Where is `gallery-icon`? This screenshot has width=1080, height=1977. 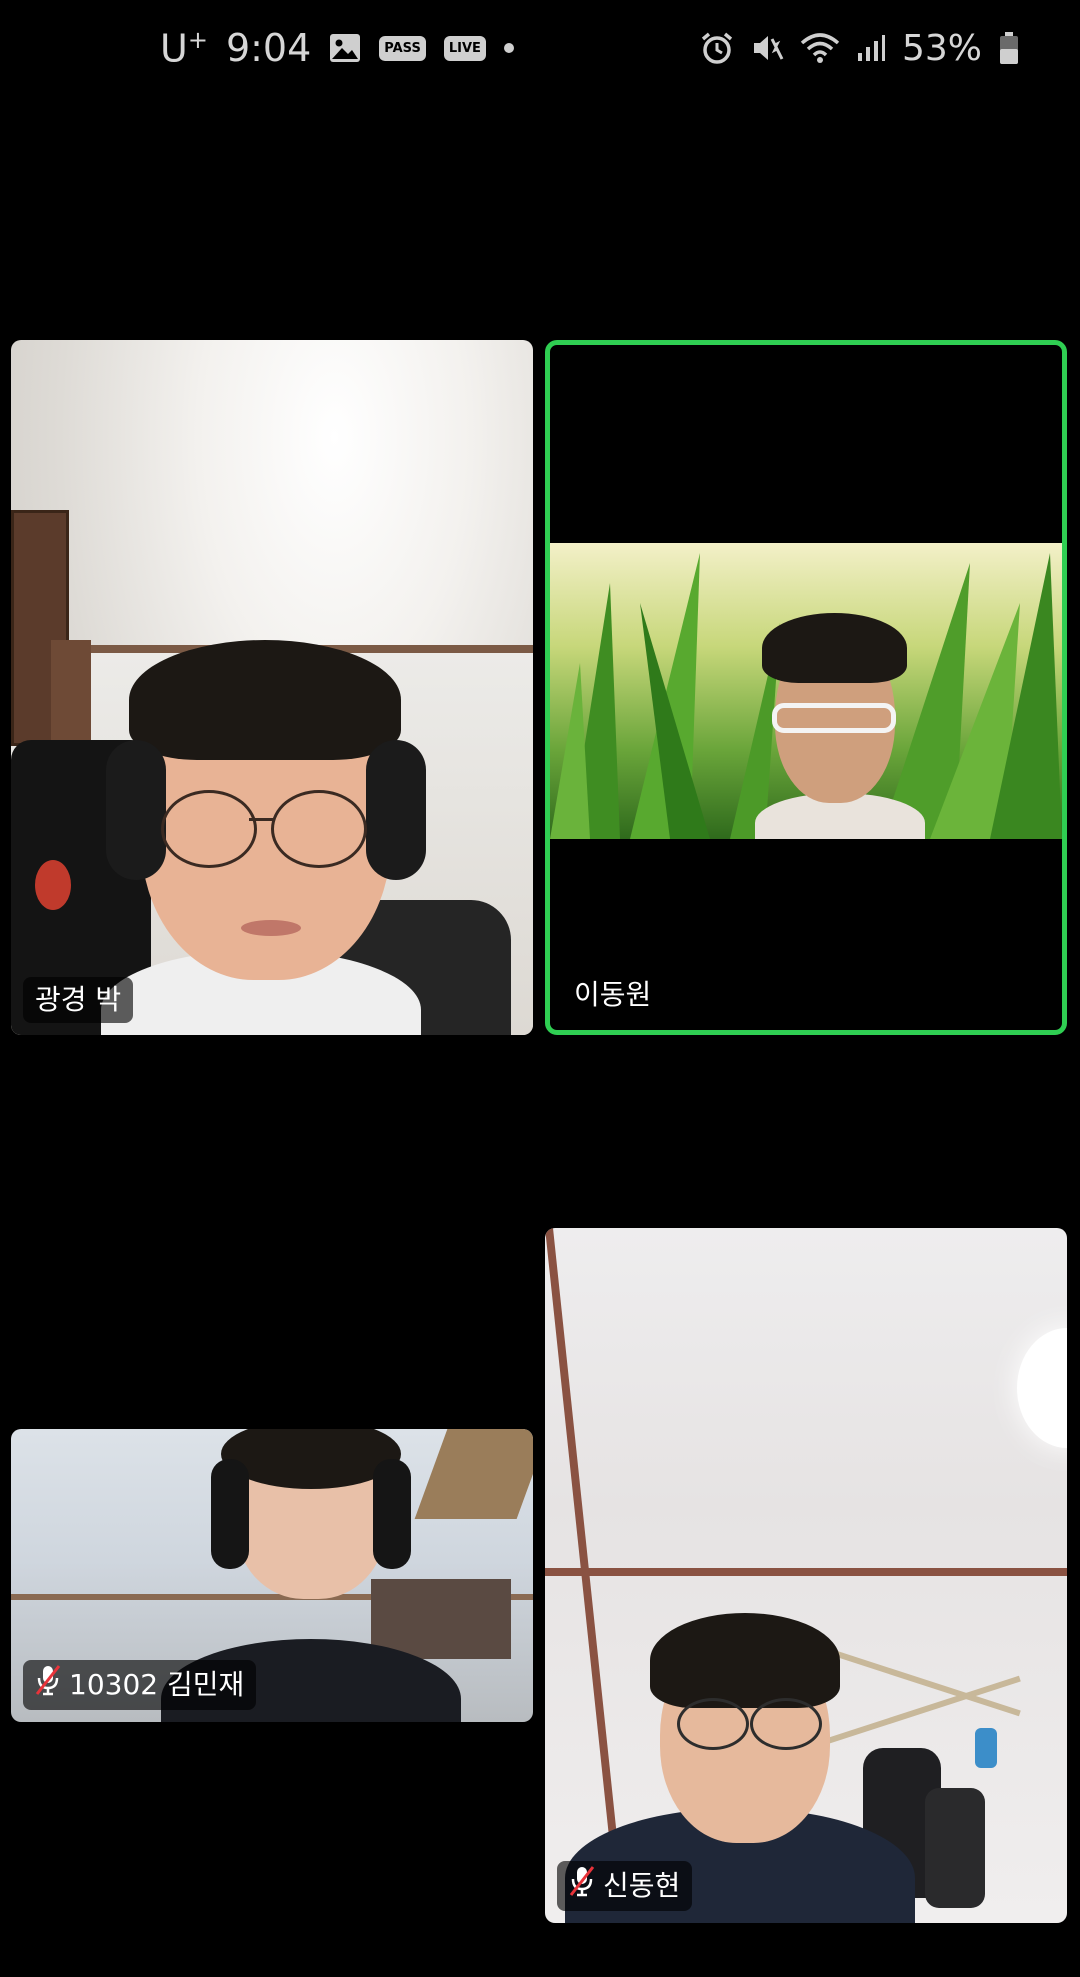 gallery-icon is located at coordinates (345, 48).